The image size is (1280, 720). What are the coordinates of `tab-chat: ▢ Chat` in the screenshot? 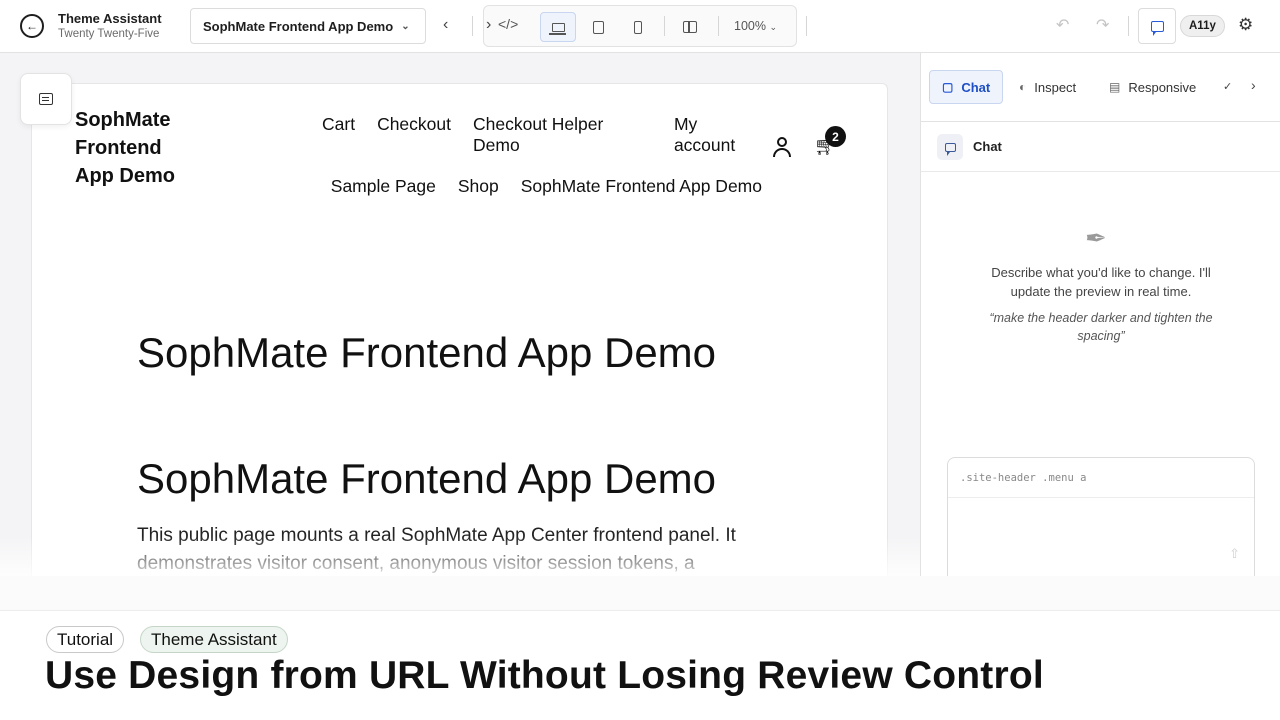 It's located at (966, 87).